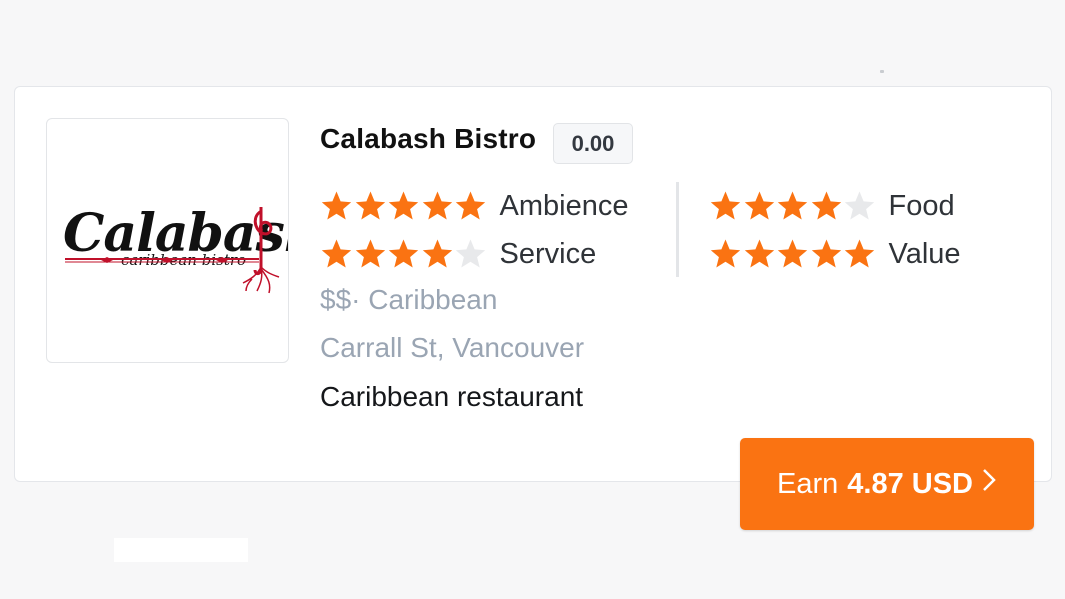  I want to click on price-cuisine: $$· Caribbean, so click(409, 299).